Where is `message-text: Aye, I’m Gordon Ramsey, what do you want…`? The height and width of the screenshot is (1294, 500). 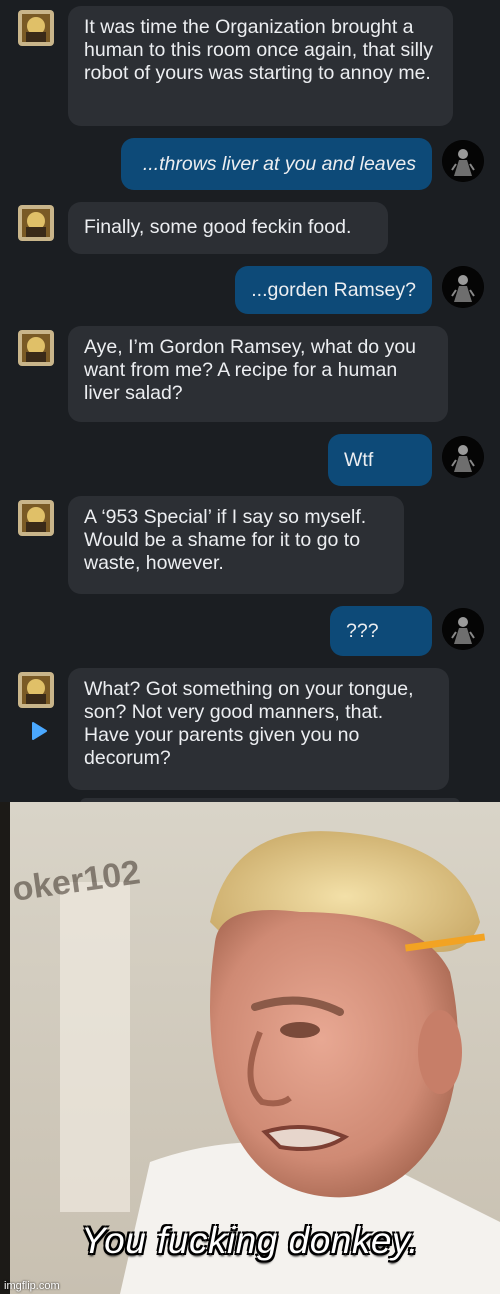
message-text: Aye, I’m Gordon Ramsey, what do you want… is located at coordinates (250, 370).